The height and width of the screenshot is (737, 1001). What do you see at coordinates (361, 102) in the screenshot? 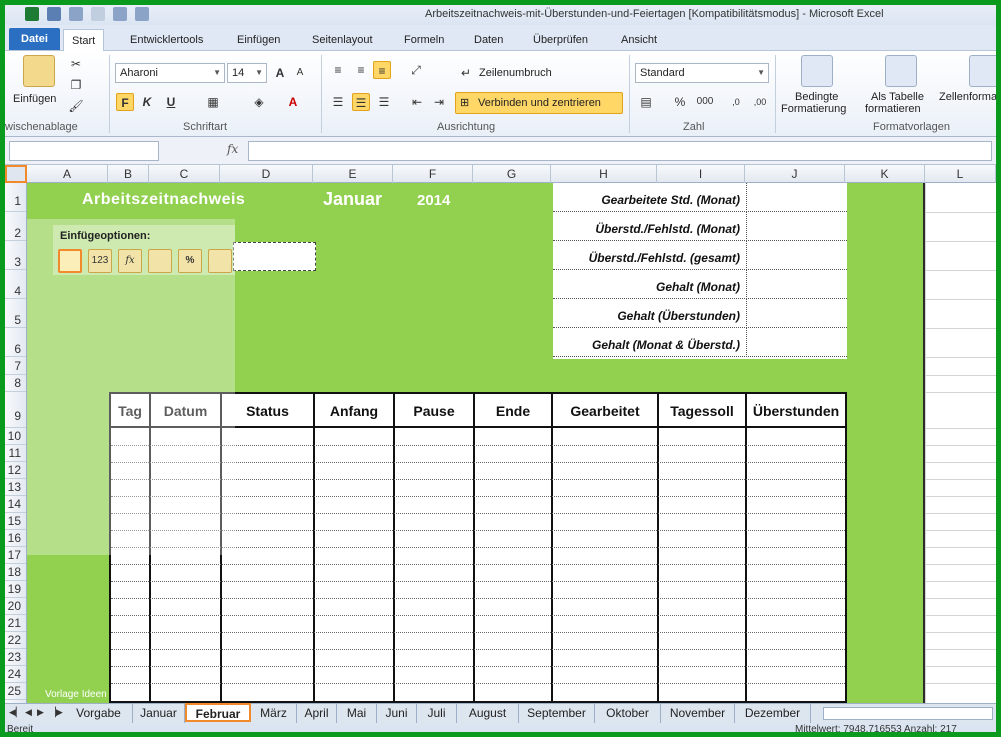
I see `align-center-icon: ☰` at bounding box center [361, 102].